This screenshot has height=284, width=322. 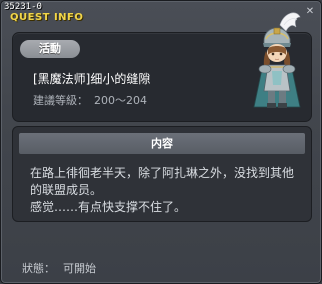 What do you see at coordinates (23, 7) in the screenshot?
I see `quest-id-label: 35231-0` at bounding box center [23, 7].